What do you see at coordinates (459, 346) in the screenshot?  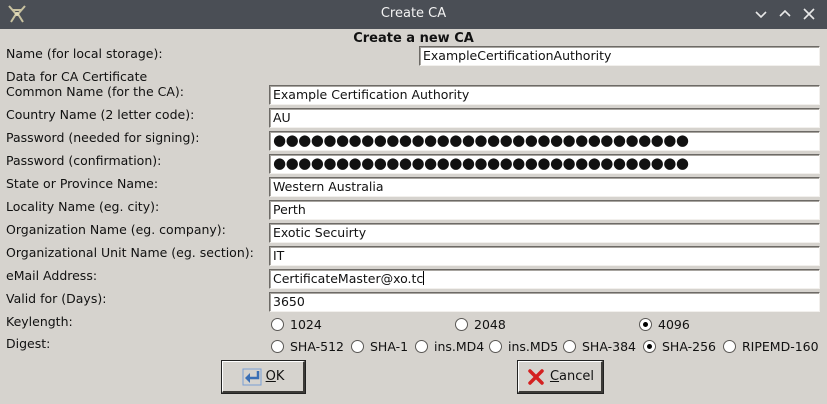 I see `digest-option-label: ins.MD4` at bounding box center [459, 346].